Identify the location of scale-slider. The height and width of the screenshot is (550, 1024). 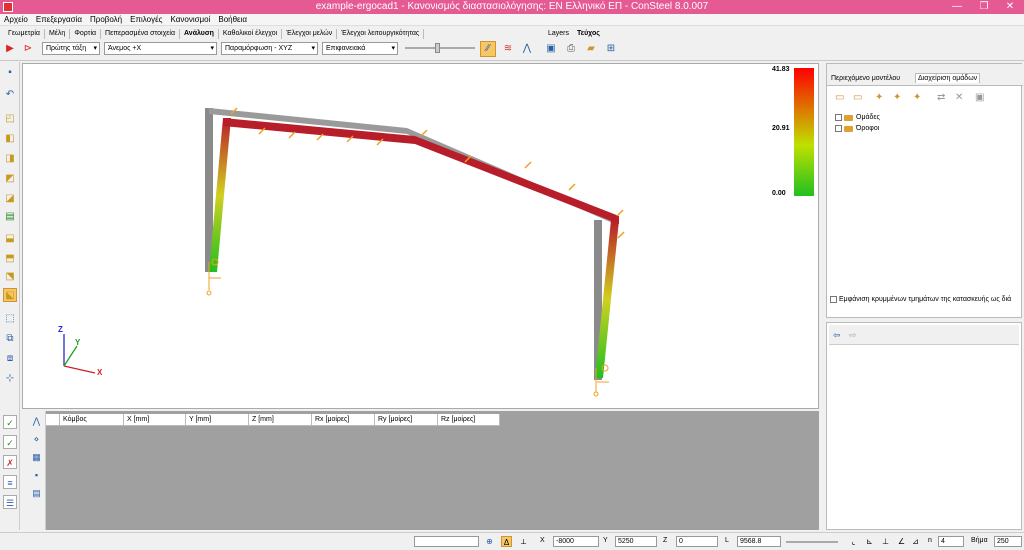
(440, 48).